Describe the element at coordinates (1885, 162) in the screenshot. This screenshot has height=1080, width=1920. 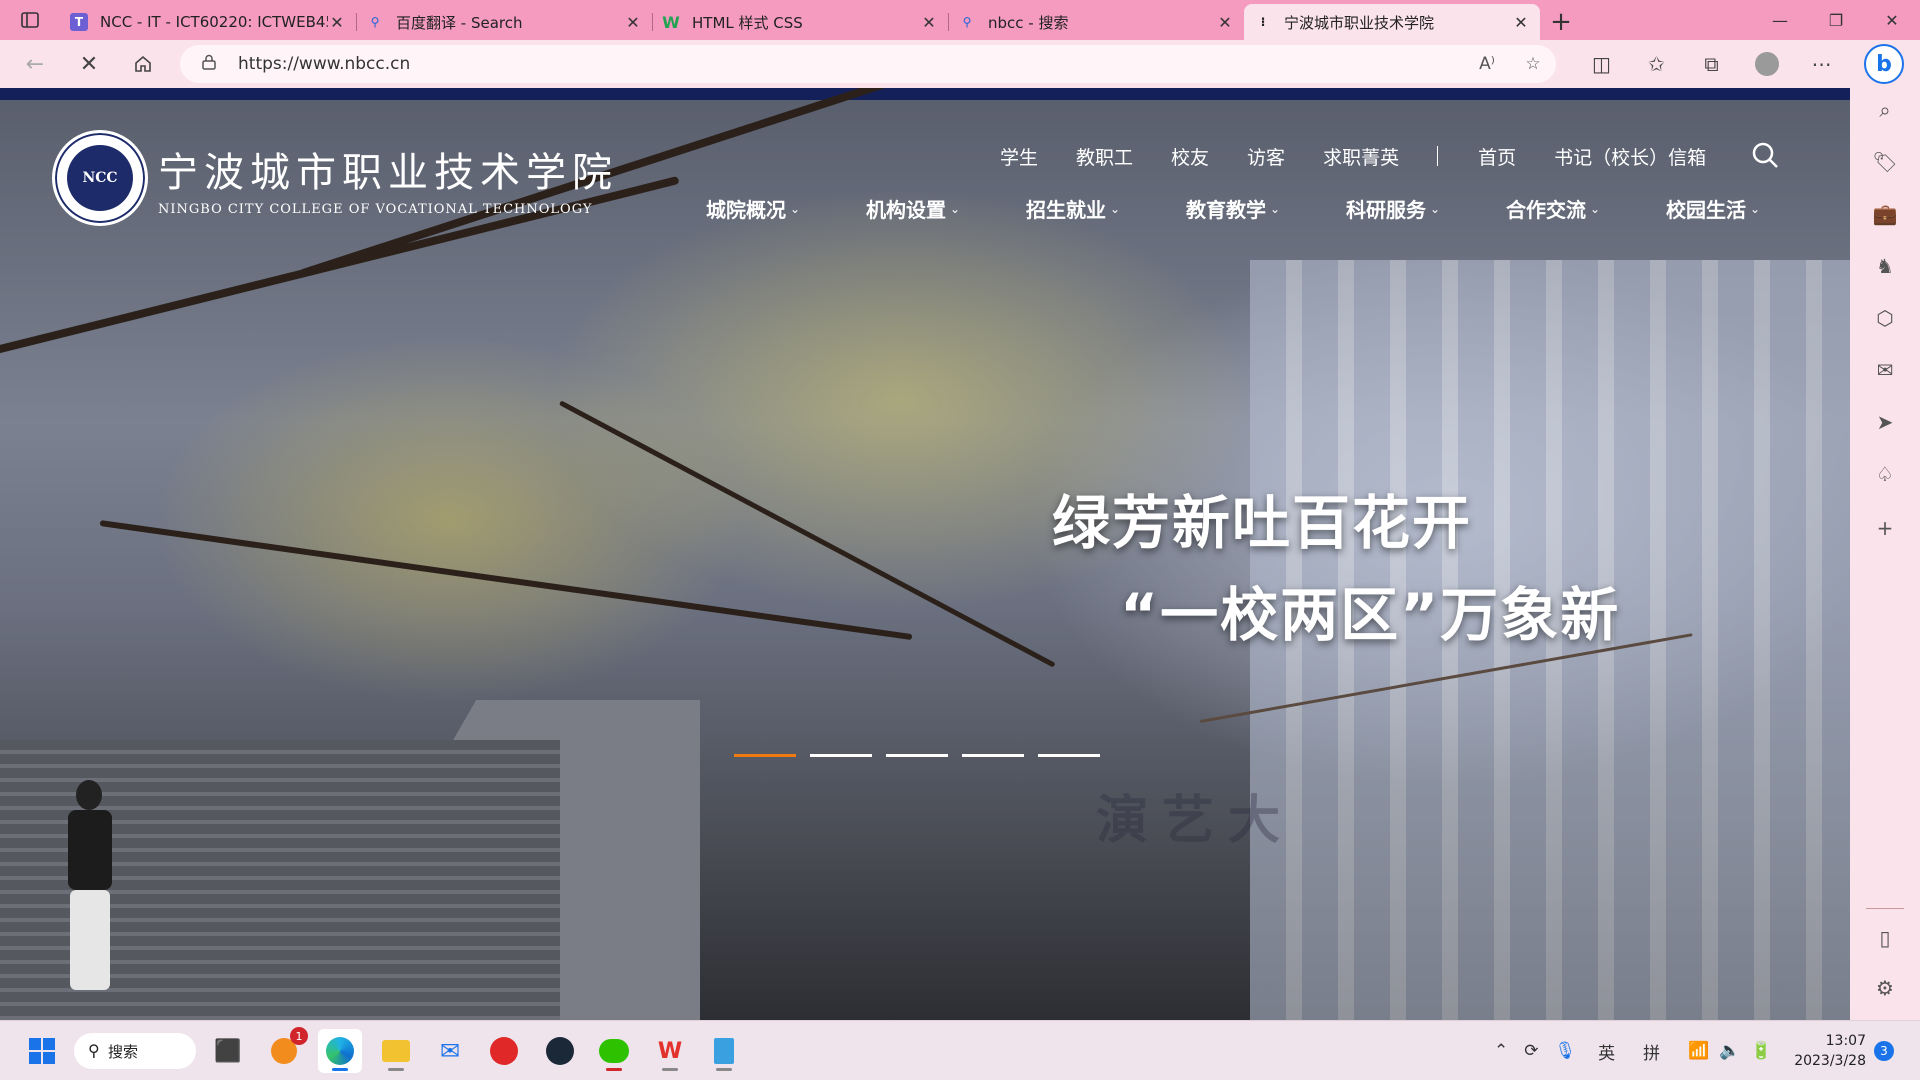
I see `shopping-tag-icon: 🏷` at that location.